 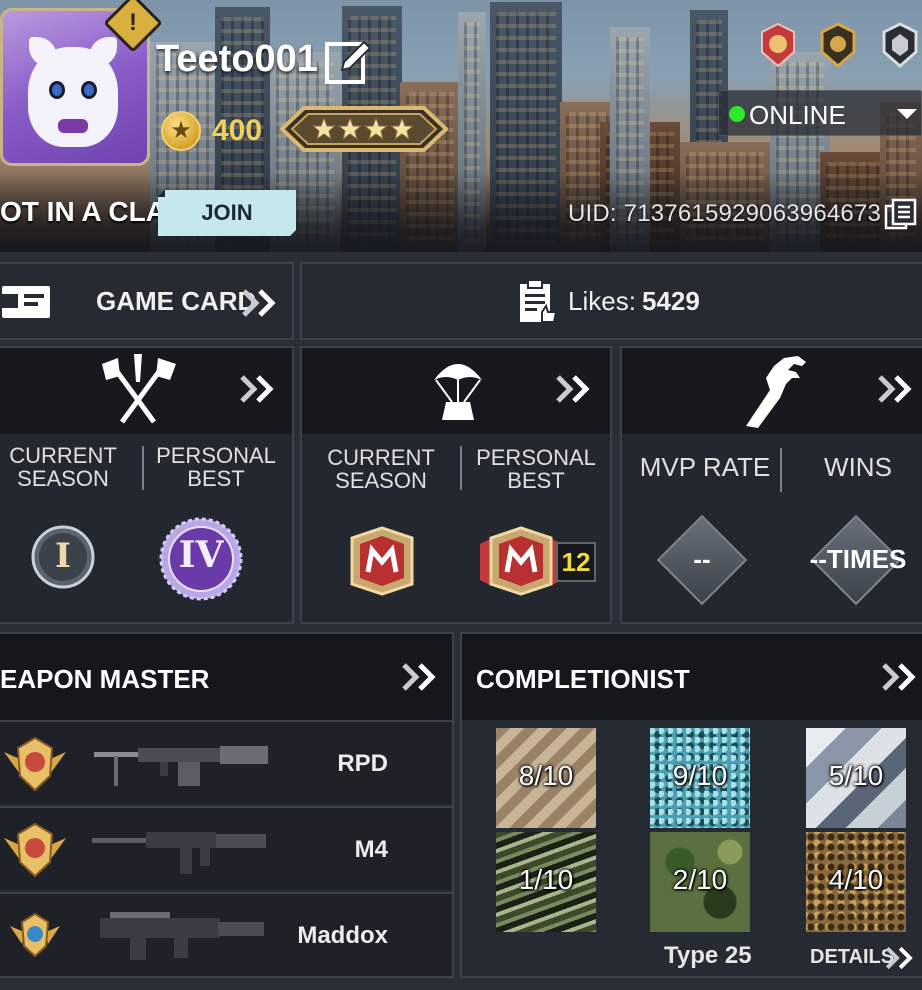 I want to click on camo-progress: 9/10, so click(x=700, y=775).